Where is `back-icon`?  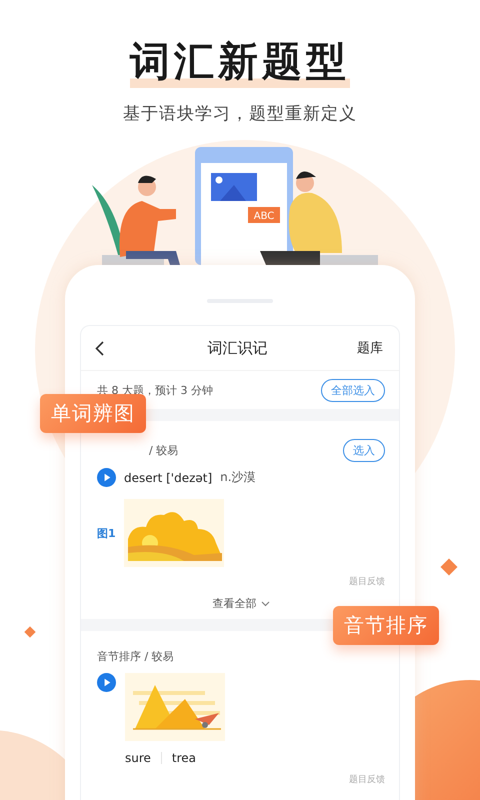 back-icon is located at coordinates (99, 348).